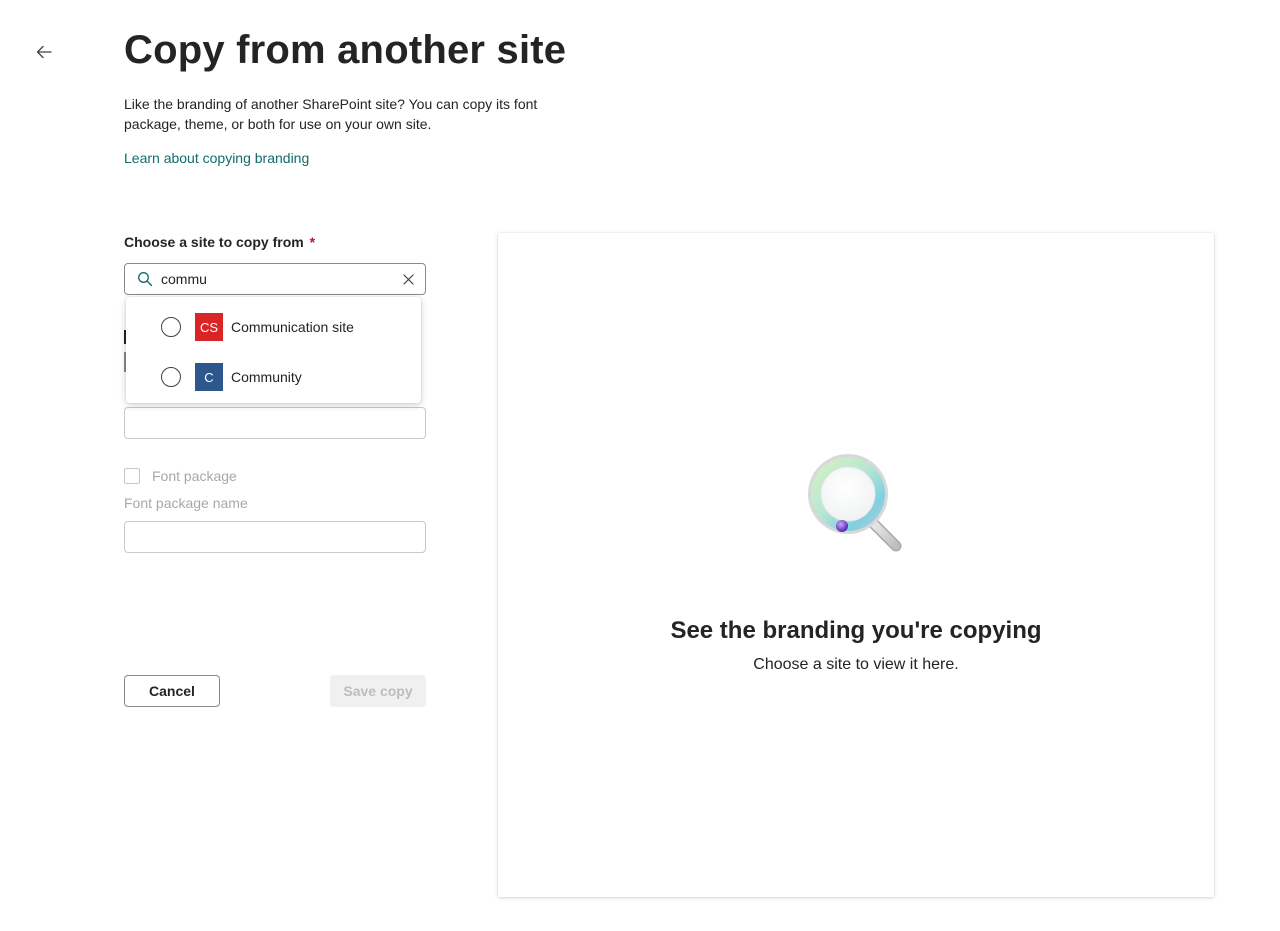 Image resolution: width=1280 pixels, height=931 pixels. I want to click on font-package-checkbox-row: Font package, so click(180, 476).